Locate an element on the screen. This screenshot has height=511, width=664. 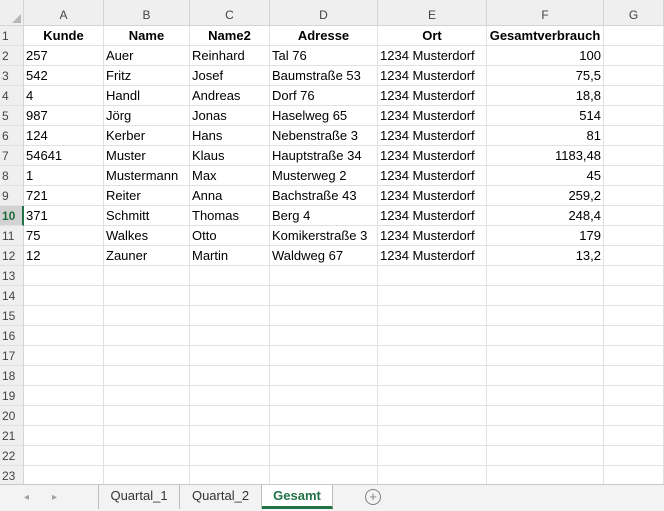
column-header-a: A is located at coordinates (64, 13).